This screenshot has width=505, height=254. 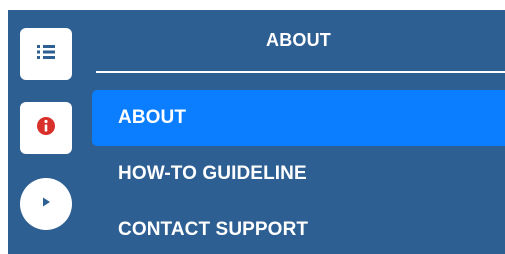 I want to click on info-icon, so click(x=46, y=128).